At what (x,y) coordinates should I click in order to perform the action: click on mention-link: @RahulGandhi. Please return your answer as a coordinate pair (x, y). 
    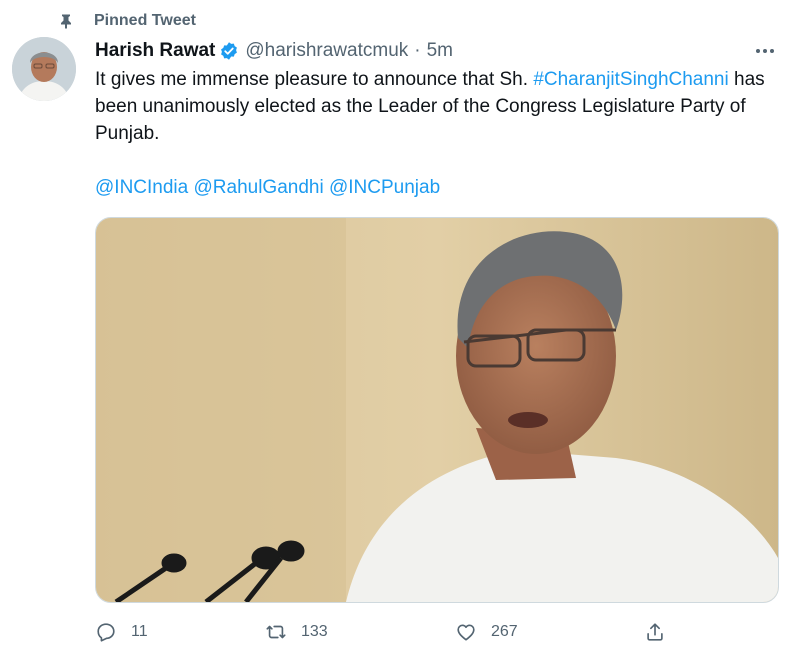
    Looking at the image, I should click on (259, 187).